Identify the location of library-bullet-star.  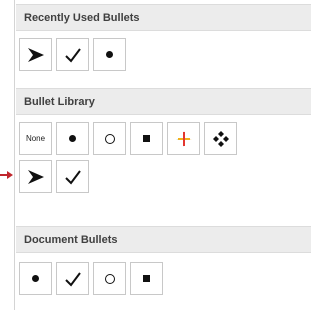
(183, 138).